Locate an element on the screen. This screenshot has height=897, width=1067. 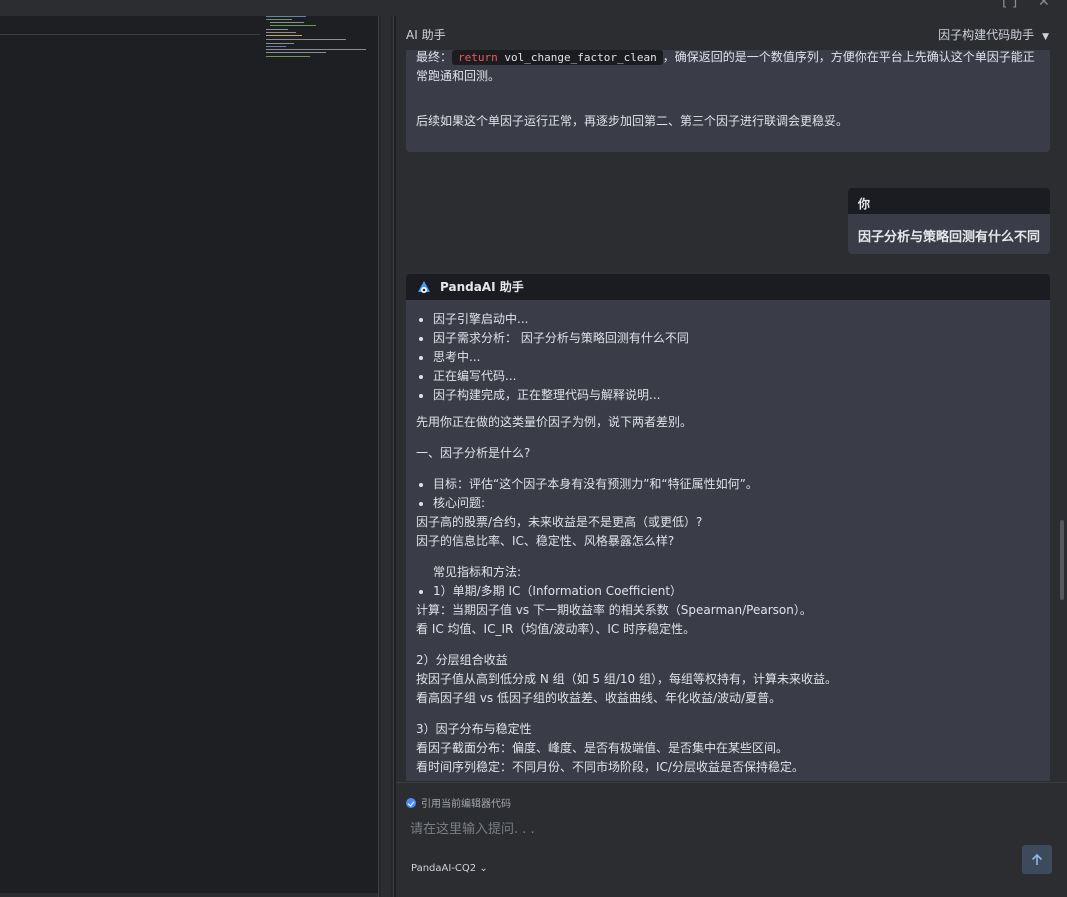
title-bar: [ ] ✕ is located at coordinates (533, 8).